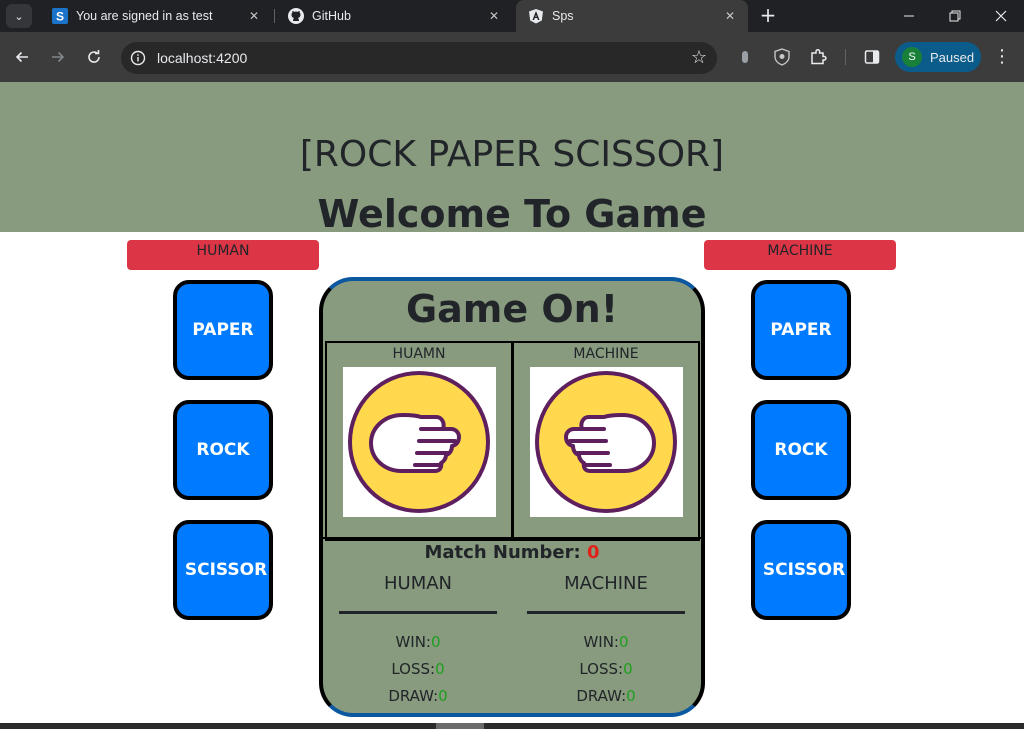  I want to click on machine-win-value: 0, so click(623, 642).